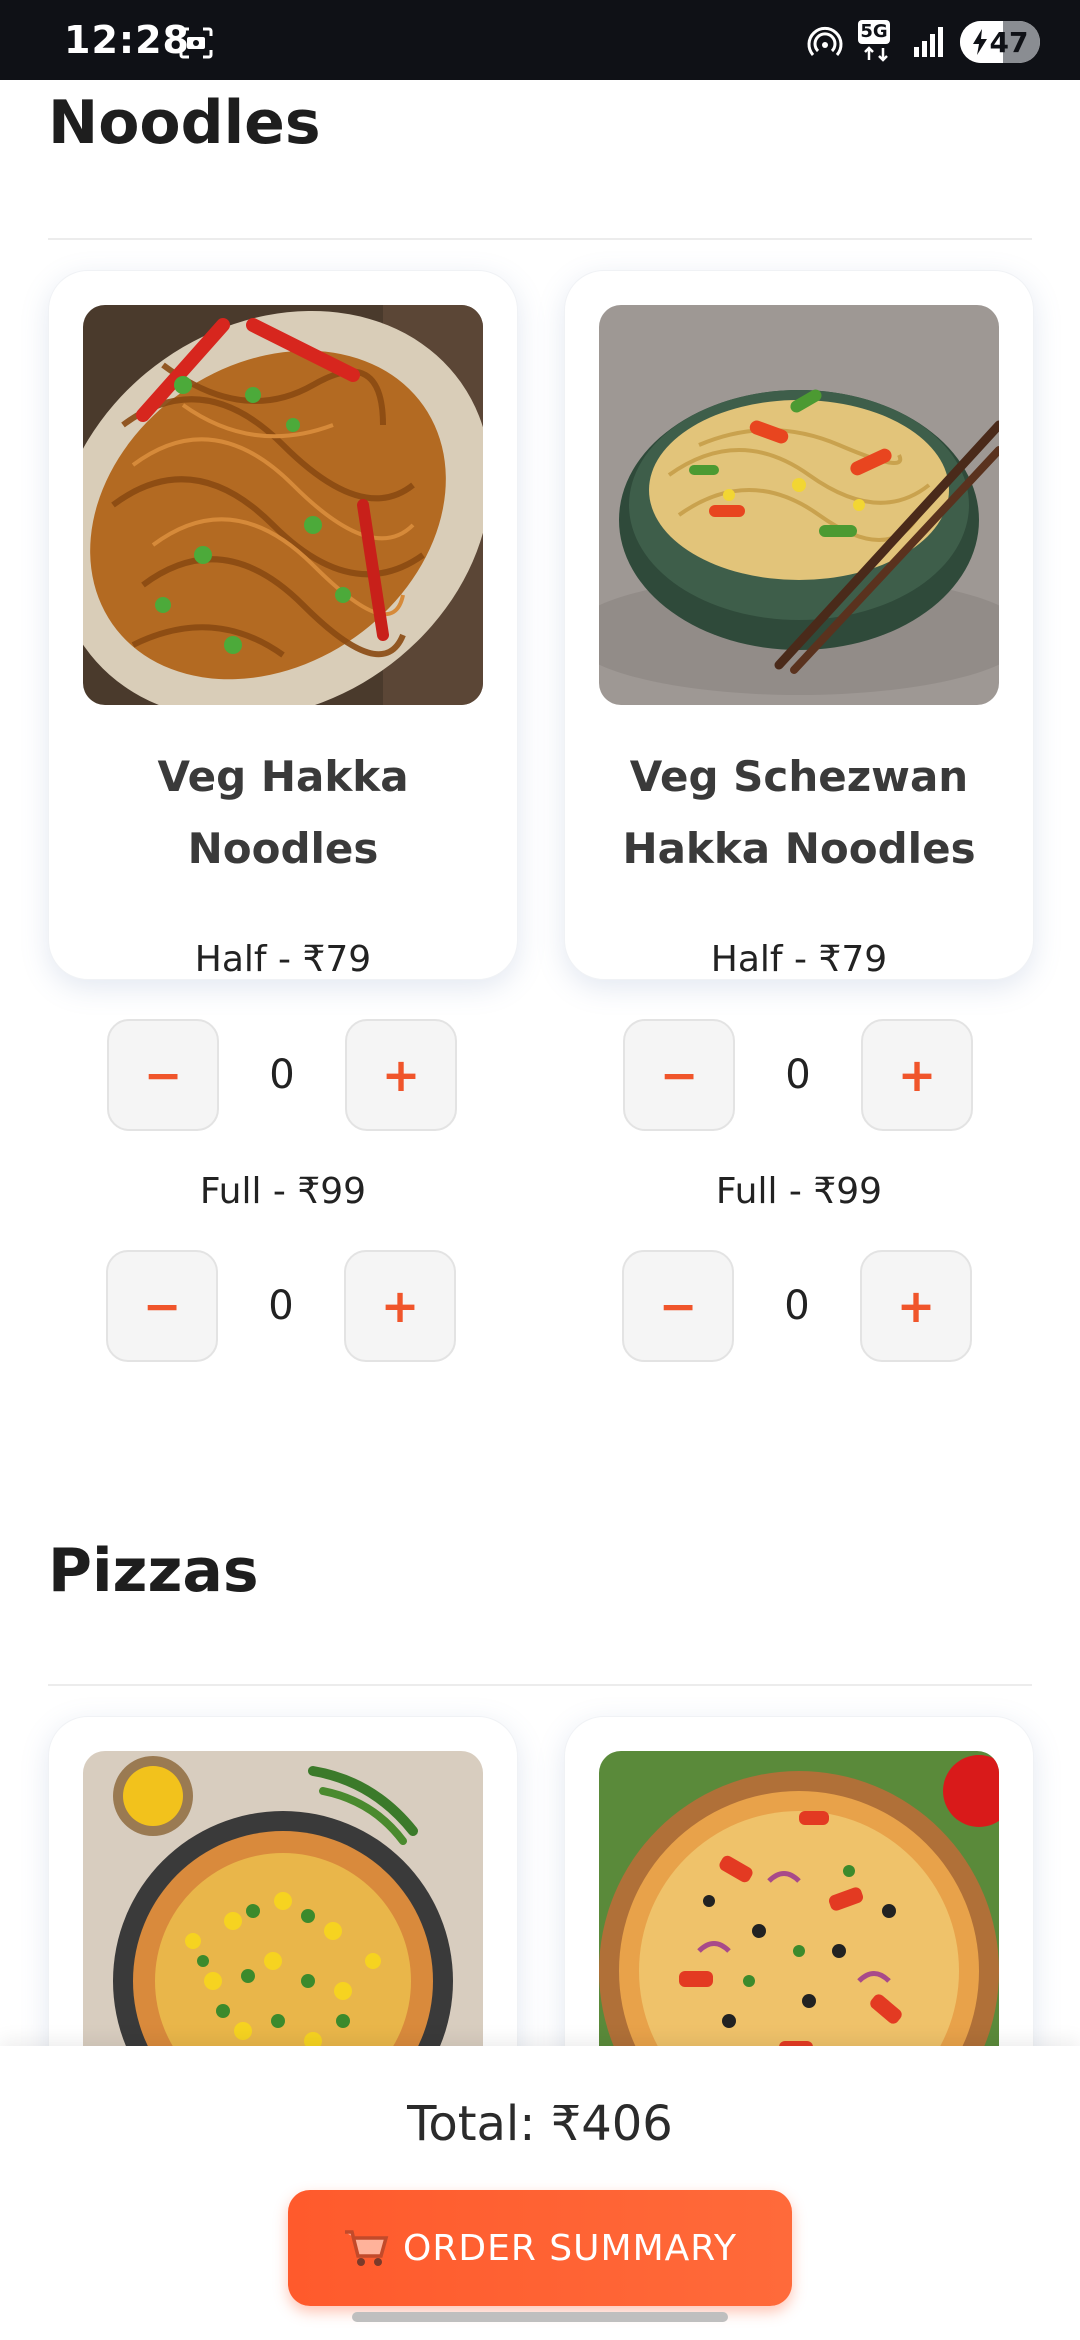 The height and width of the screenshot is (2340, 1080). I want to click on status-bar: 12:28 5G 47, so click(540, 40).